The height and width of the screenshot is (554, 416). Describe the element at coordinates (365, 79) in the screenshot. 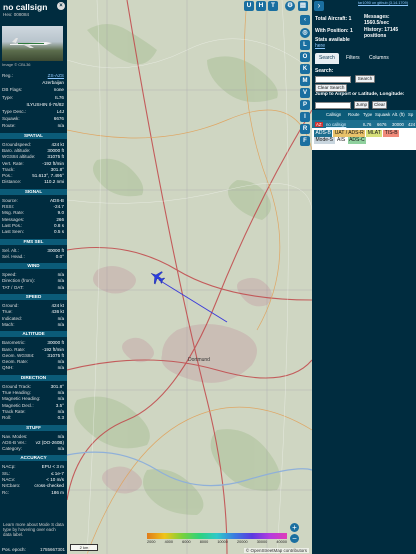

I see `search-button: Search` at that location.